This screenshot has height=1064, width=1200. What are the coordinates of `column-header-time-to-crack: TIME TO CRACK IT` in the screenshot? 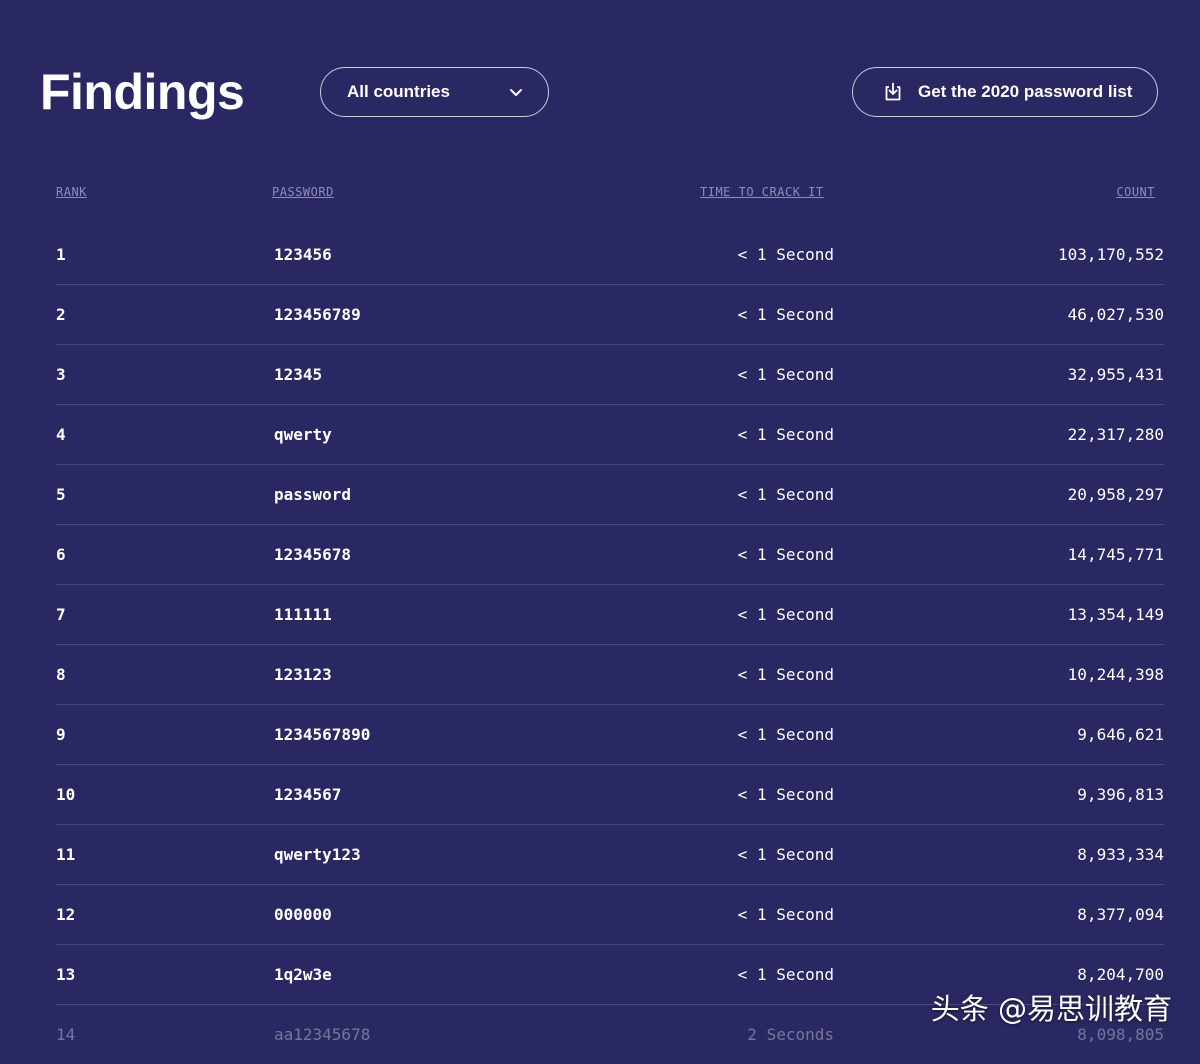 It's located at (762, 192).